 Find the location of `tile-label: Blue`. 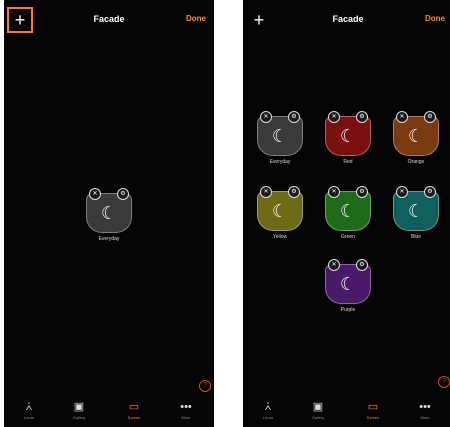

tile-label: Blue is located at coordinates (415, 237).